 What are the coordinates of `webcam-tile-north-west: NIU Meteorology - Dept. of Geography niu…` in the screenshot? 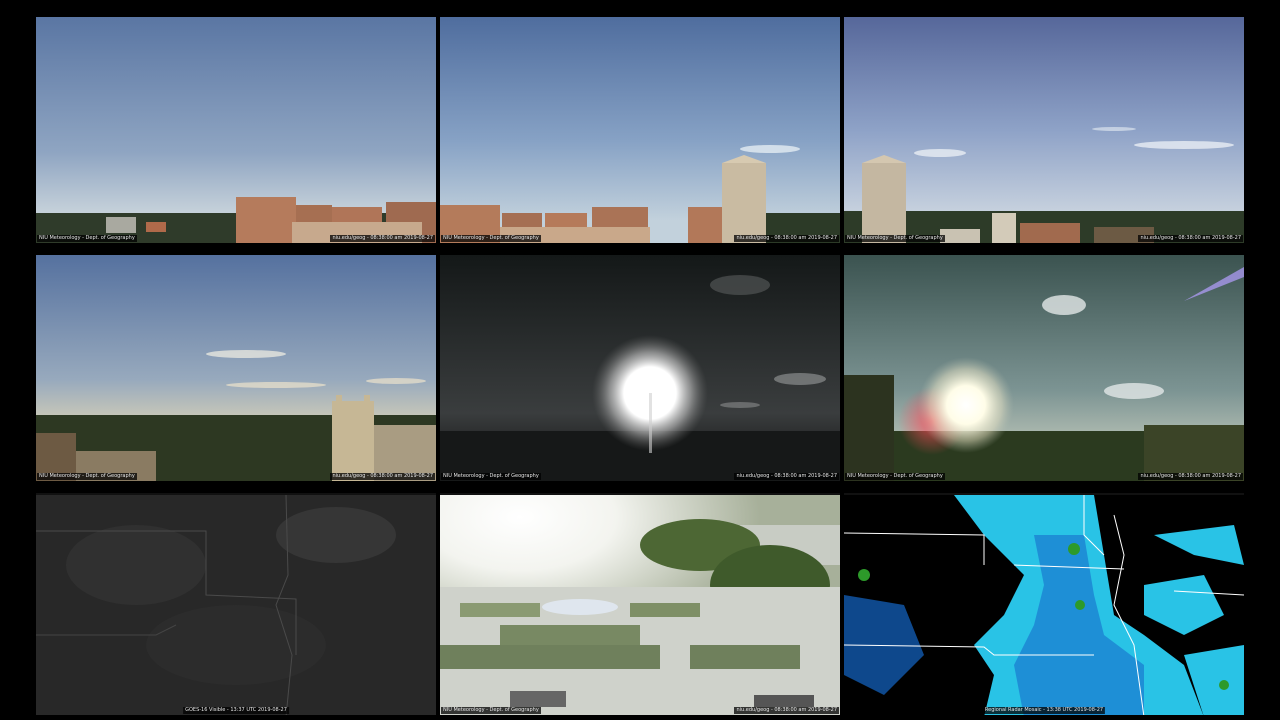 It's located at (640, 130).